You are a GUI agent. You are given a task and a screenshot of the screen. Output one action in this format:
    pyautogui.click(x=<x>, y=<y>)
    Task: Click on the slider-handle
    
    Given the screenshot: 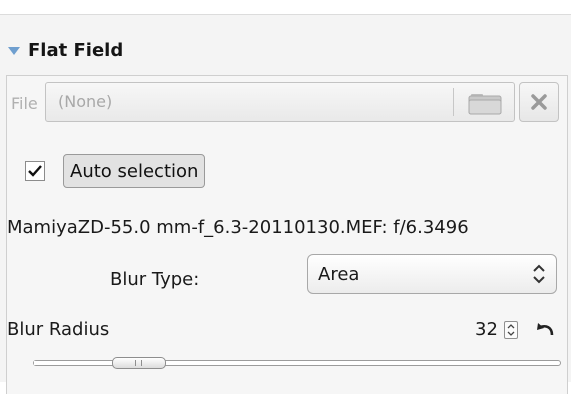 What is the action you would take?
    pyautogui.click(x=139, y=363)
    